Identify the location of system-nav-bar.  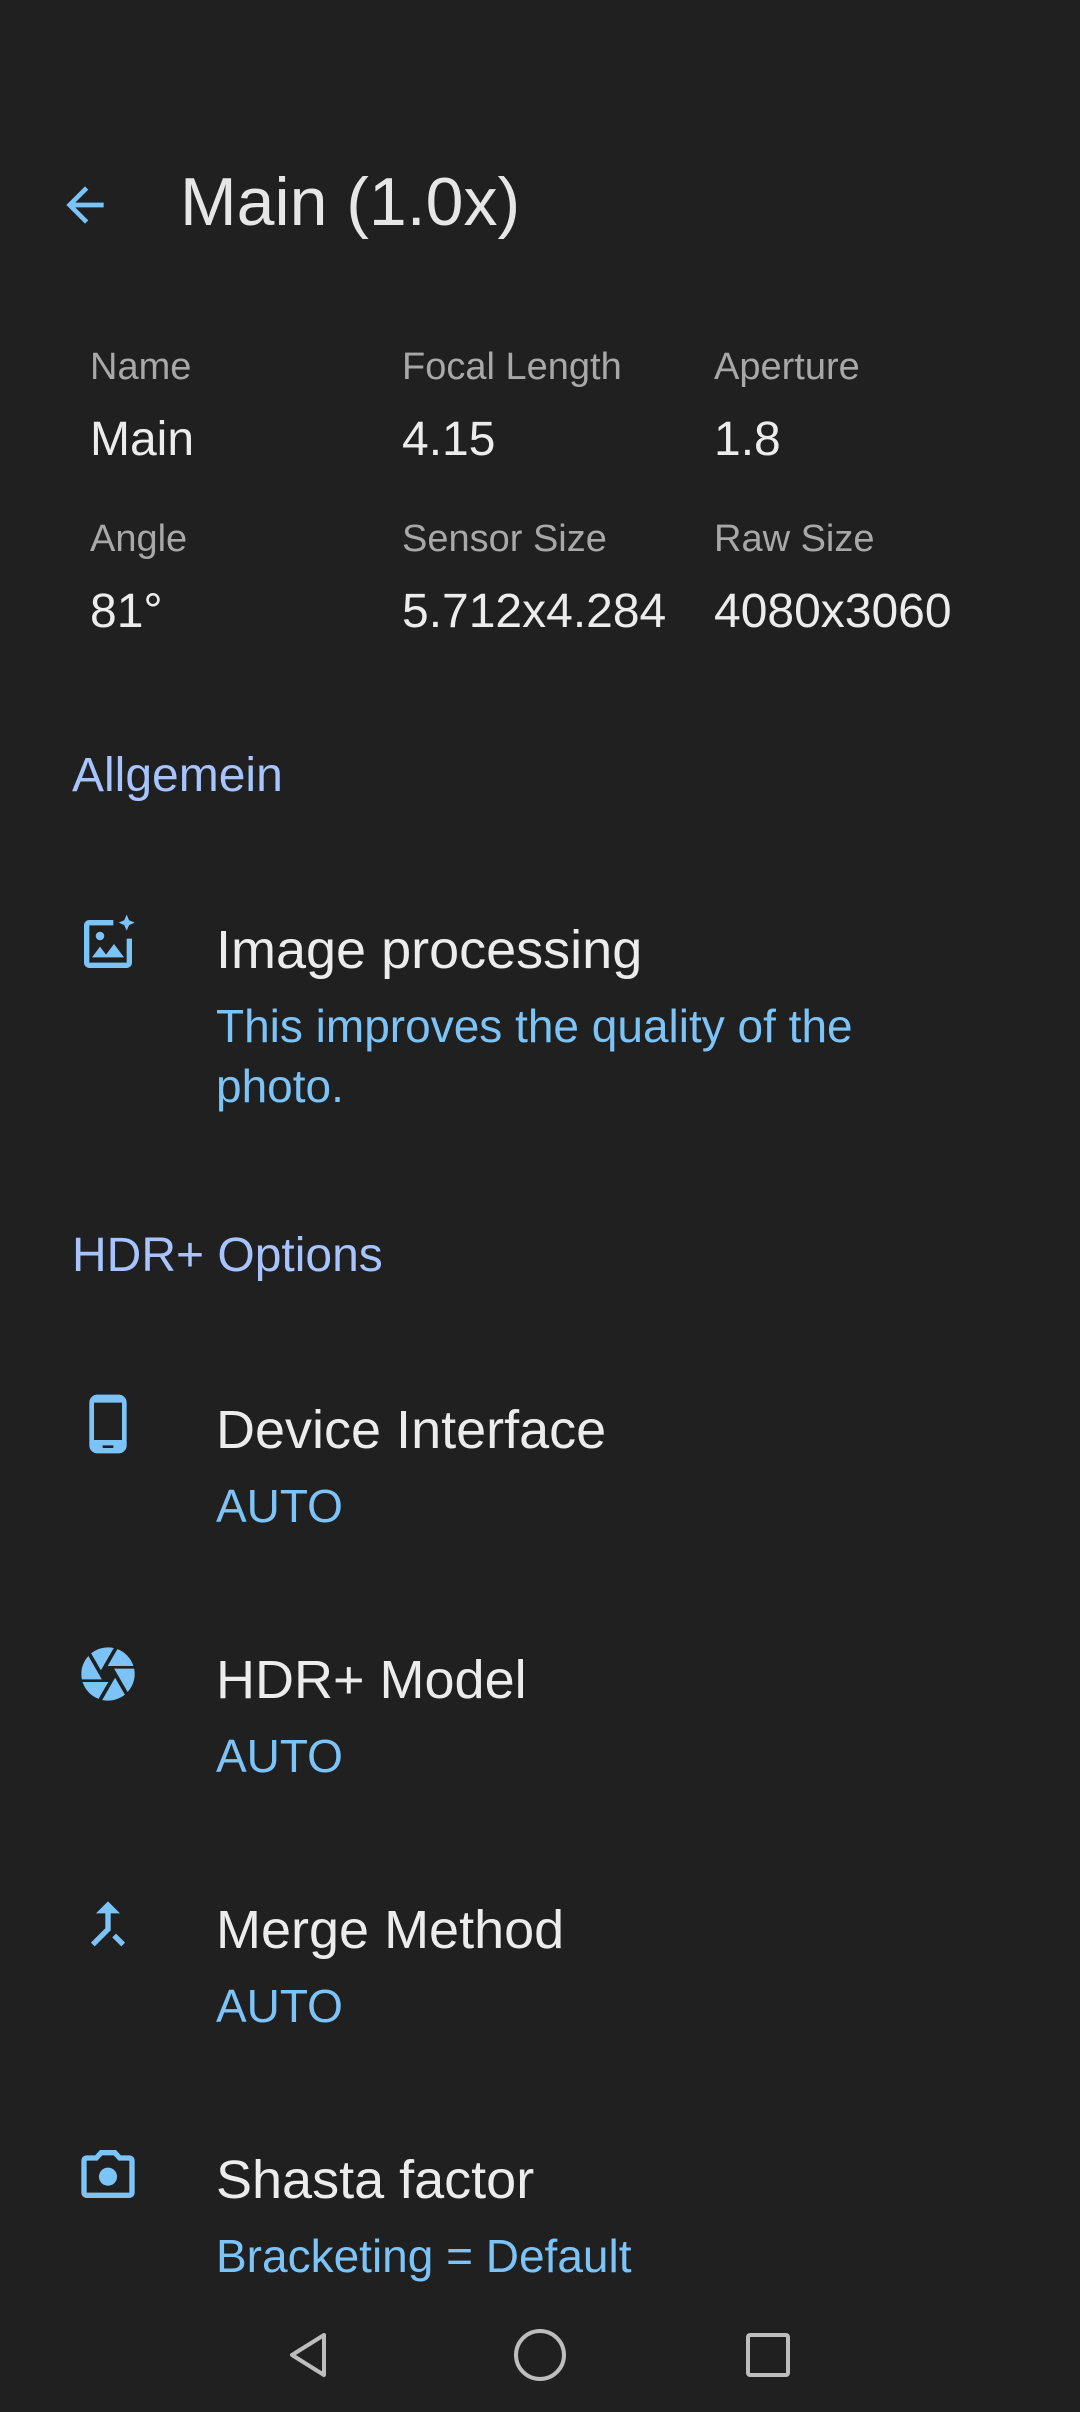
(540, 2356).